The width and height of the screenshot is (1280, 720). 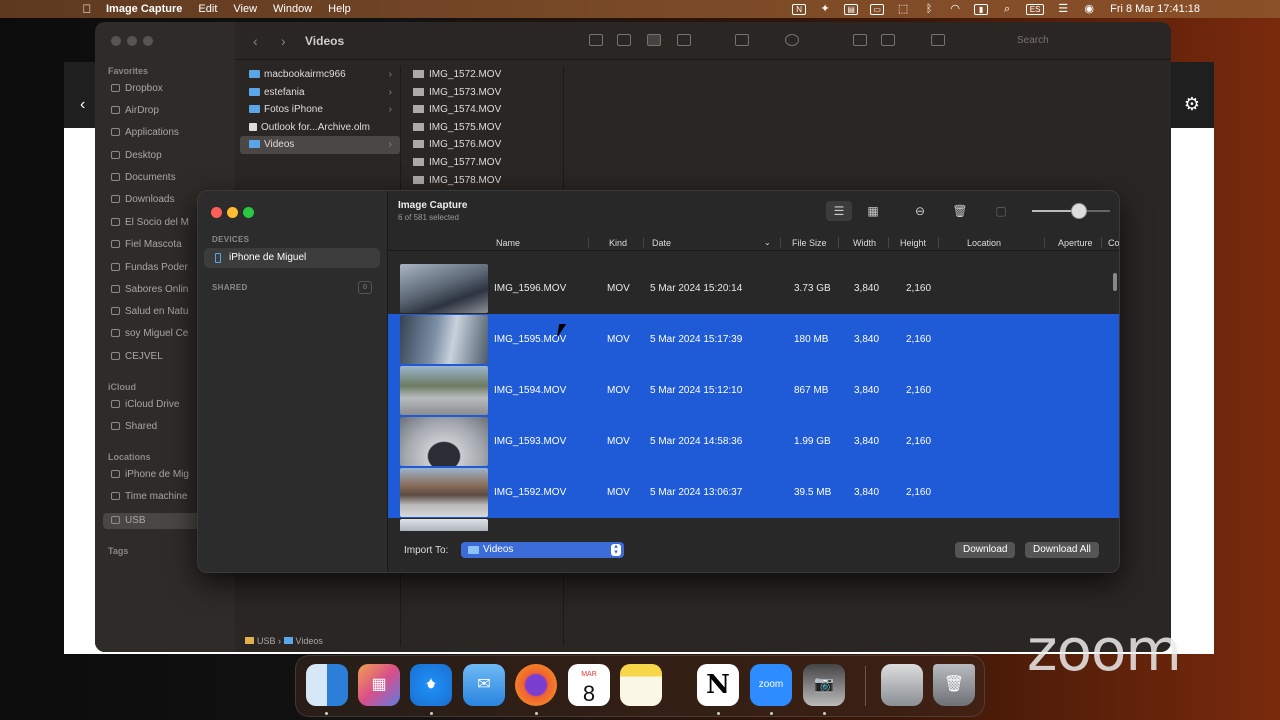 What do you see at coordinates (482, 181) in the screenshot?
I see `list-item: IMG_1578.MOV` at bounding box center [482, 181].